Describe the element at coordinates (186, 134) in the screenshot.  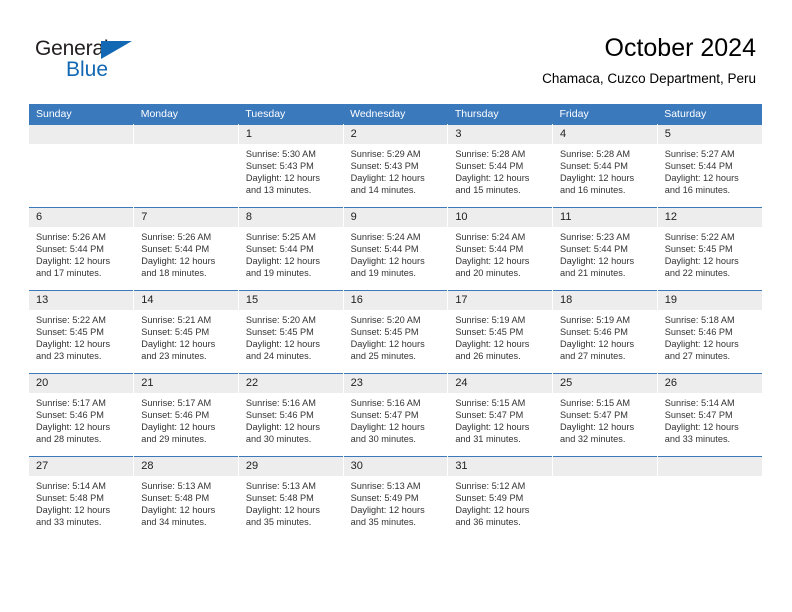
I see `day-number` at that location.